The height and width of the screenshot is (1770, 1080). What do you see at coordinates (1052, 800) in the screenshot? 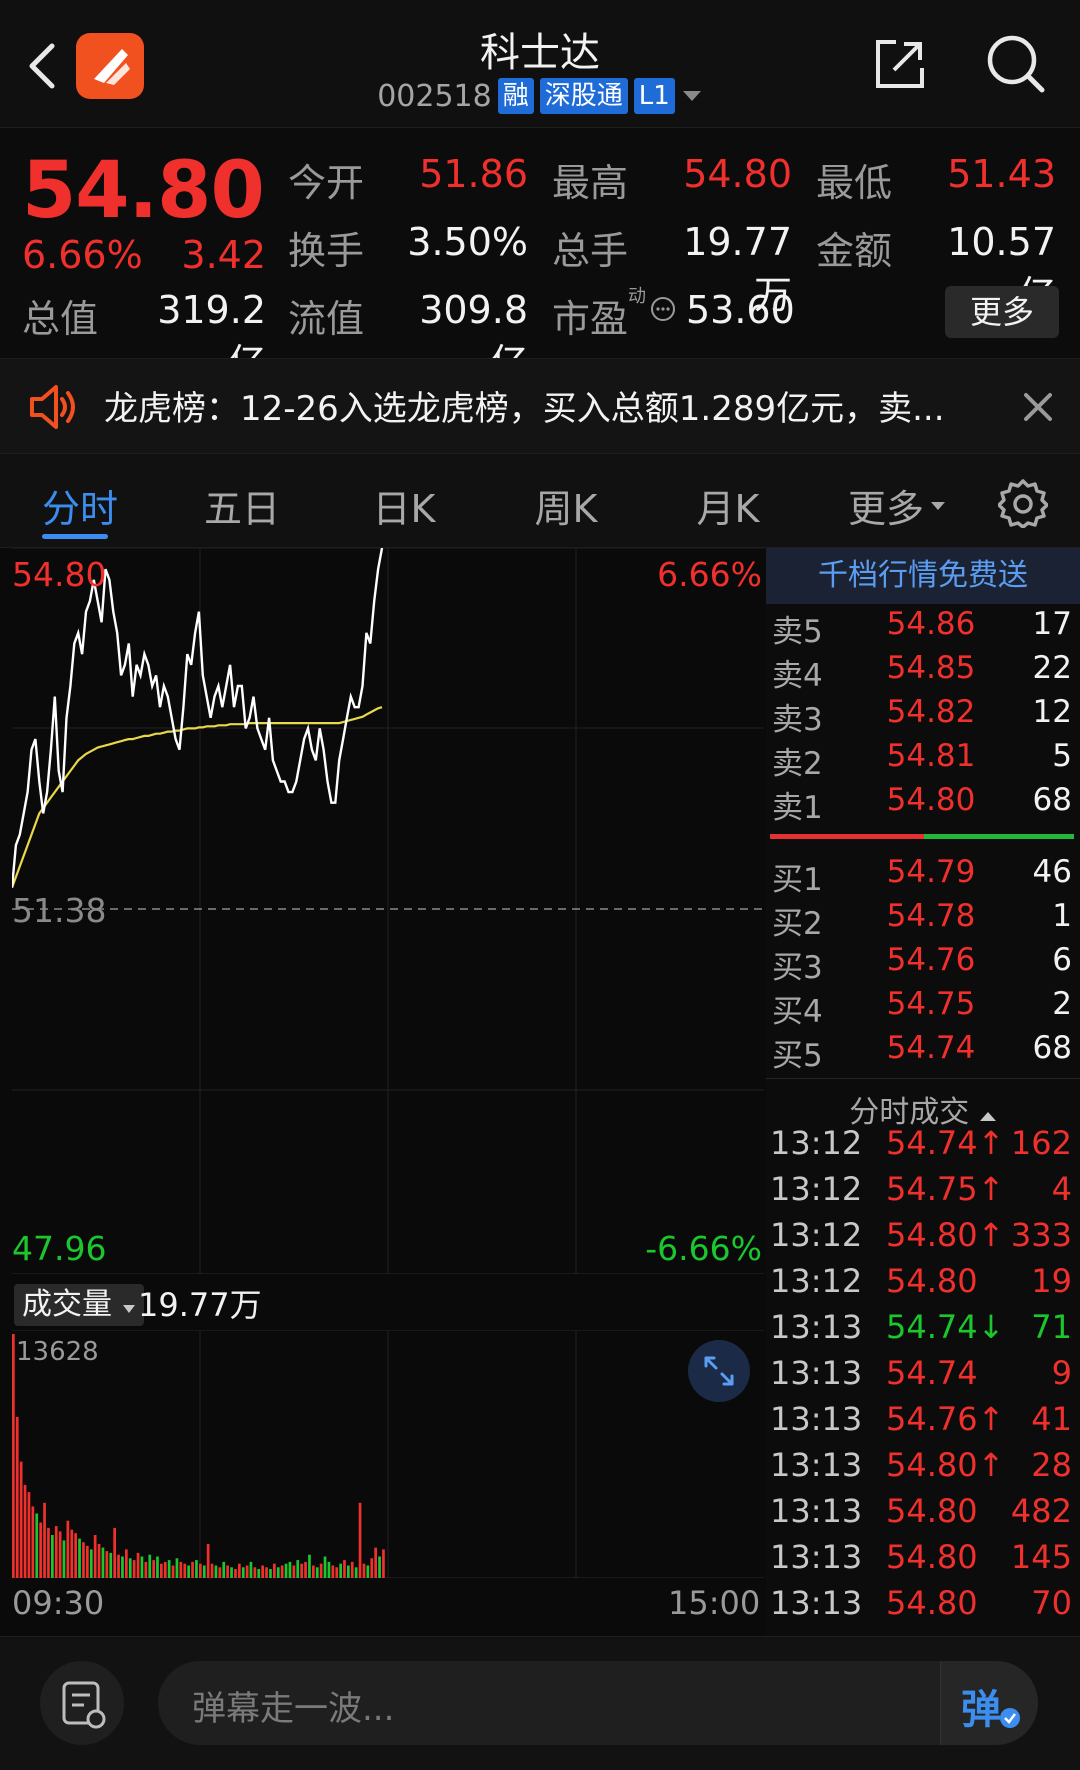
I see `ask-volume: 68` at bounding box center [1052, 800].